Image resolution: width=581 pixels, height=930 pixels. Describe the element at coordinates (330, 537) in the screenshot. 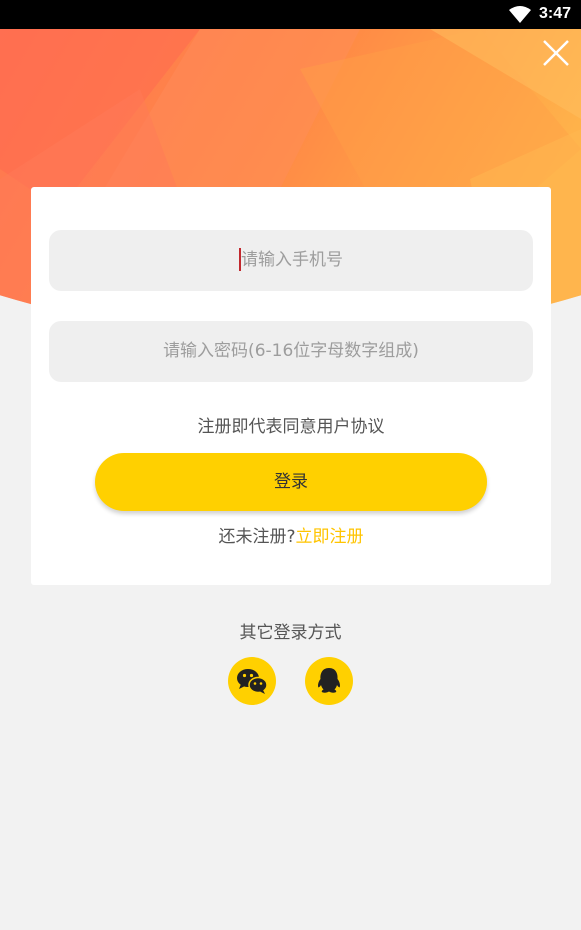

I see `register-link: 立即注册` at that location.